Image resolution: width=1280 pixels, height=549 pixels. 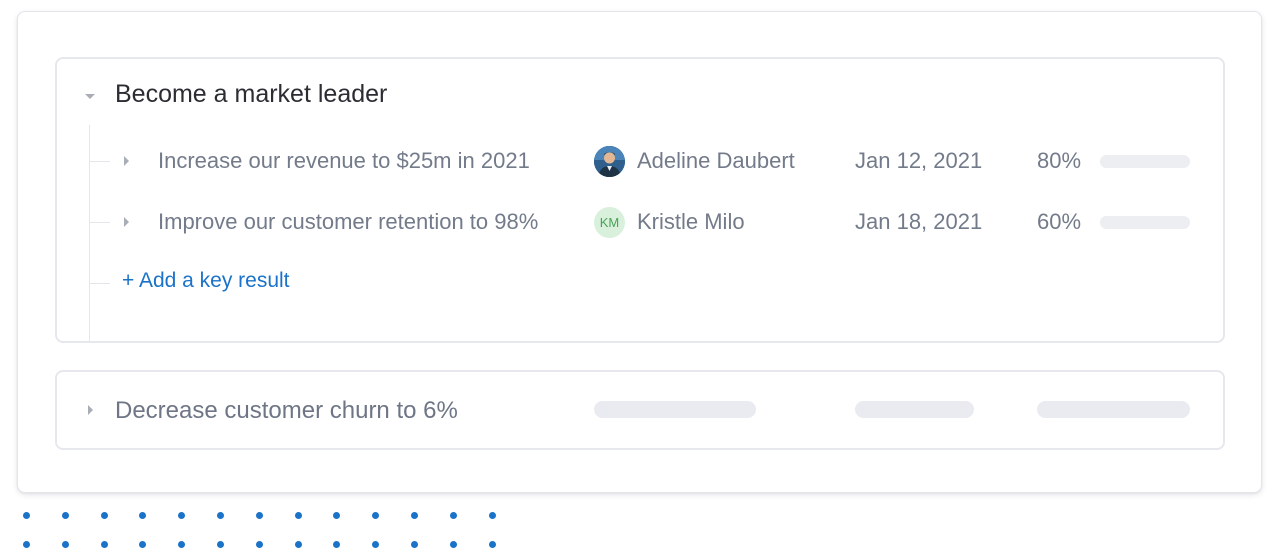 I want to click on avatar: KM, so click(x=609, y=222).